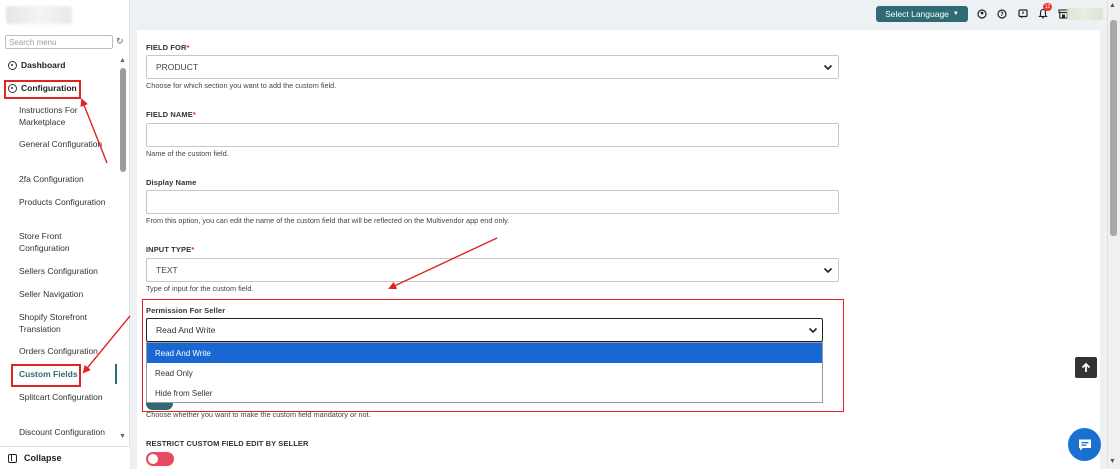 Image resolution: width=1120 pixels, height=469 pixels. I want to click on input-type-label: INPUT TYPE*, so click(170, 249).